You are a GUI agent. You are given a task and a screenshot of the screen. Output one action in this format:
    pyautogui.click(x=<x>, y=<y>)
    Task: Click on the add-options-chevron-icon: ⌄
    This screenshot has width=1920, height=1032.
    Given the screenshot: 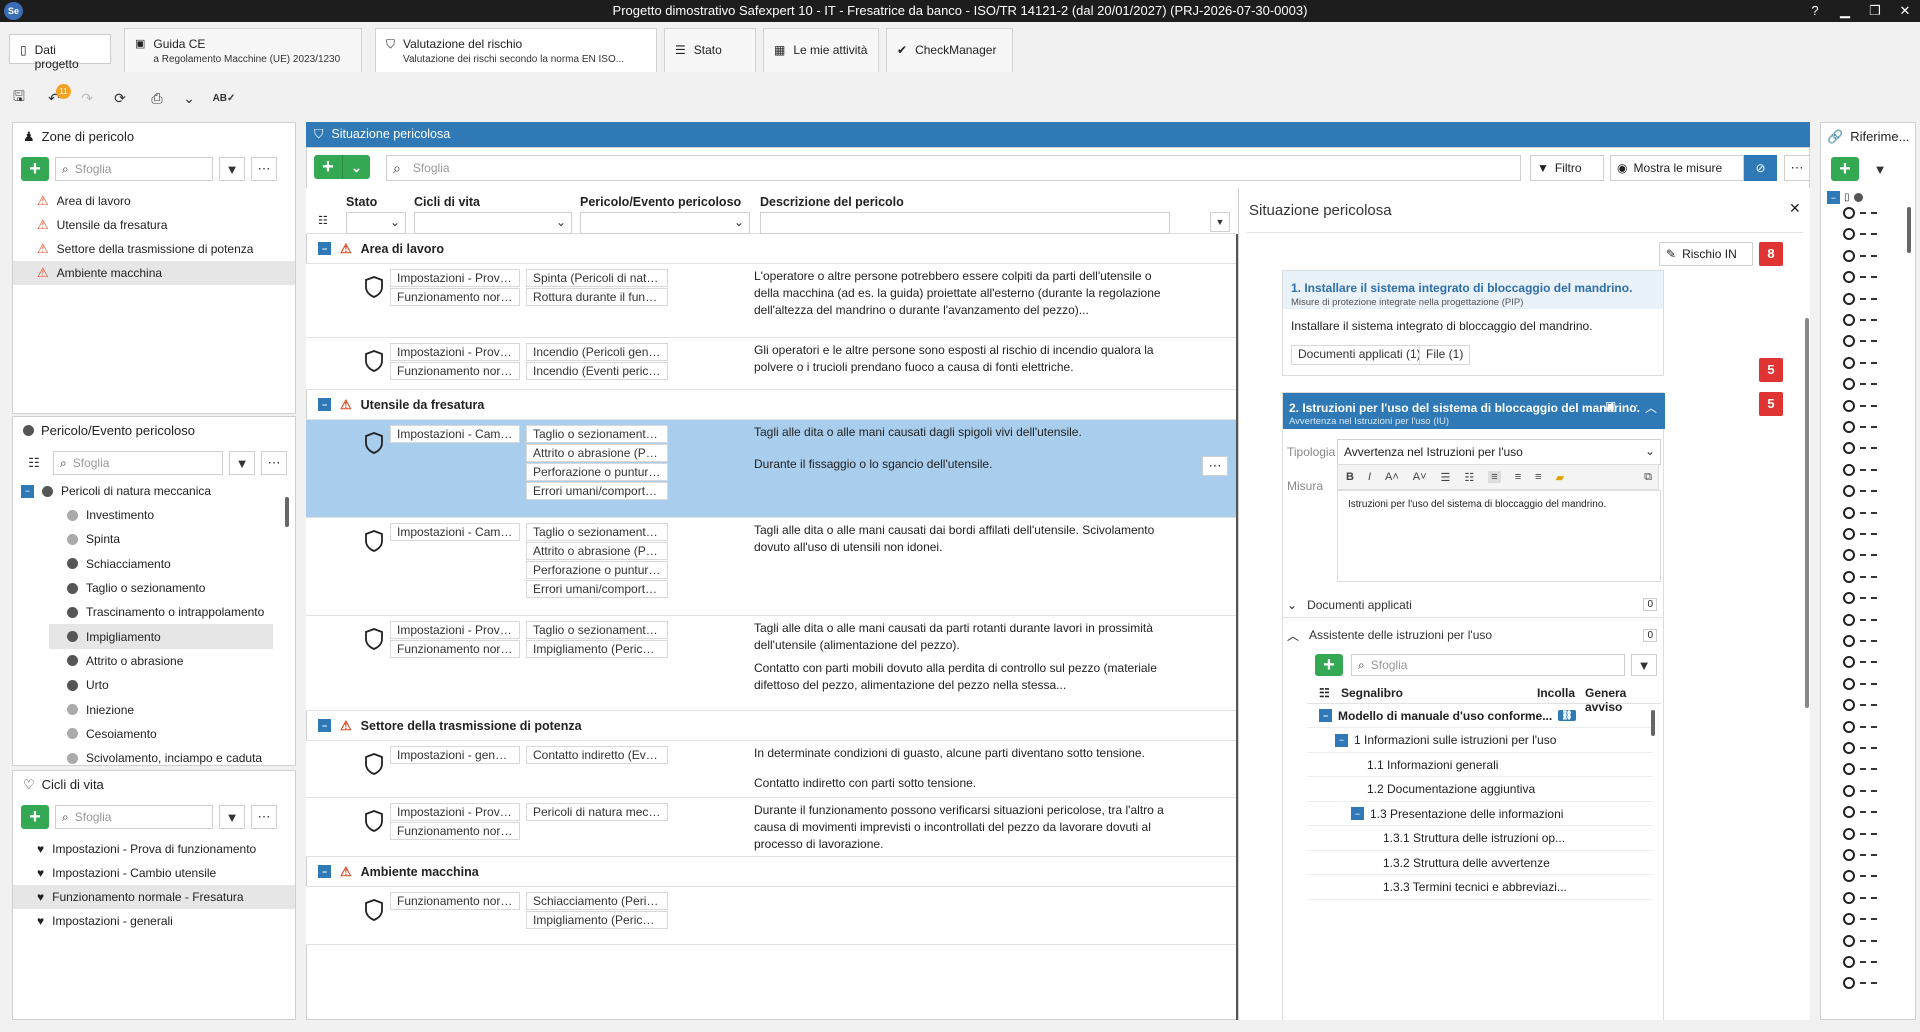 What is the action you would take?
    pyautogui.click(x=356, y=167)
    